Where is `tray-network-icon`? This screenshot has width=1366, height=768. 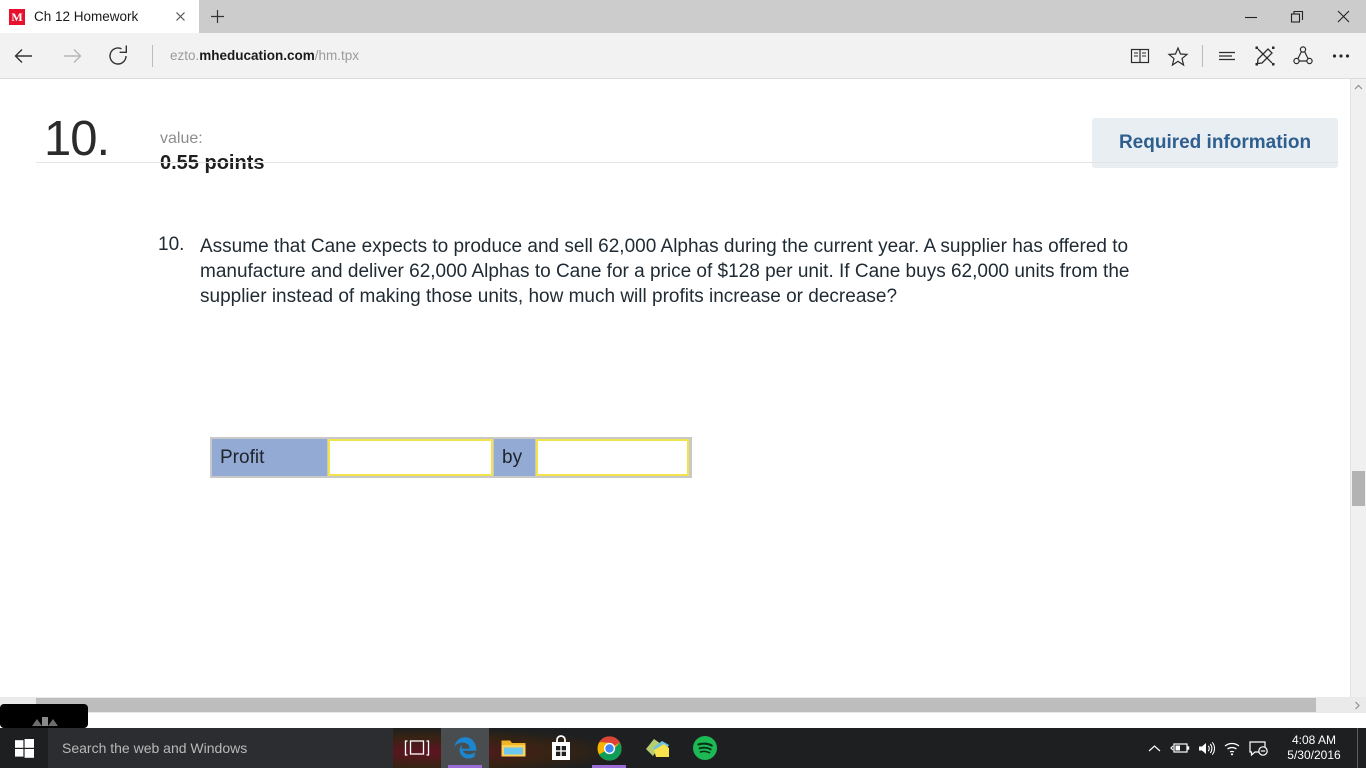
tray-network-icon is located at coordinates (1232, 748).